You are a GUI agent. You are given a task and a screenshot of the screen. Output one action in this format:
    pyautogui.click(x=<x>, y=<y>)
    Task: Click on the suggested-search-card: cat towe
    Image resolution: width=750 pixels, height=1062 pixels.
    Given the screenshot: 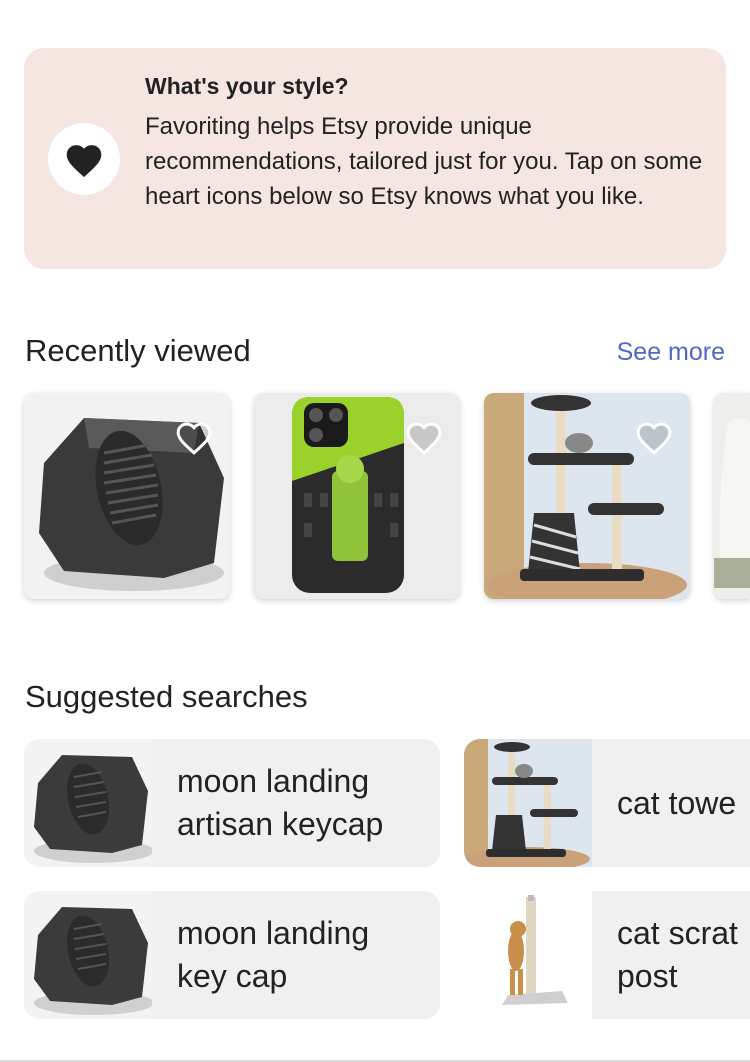 What is the action you would take?
    pyautogui.click(x=607, y=803)
    